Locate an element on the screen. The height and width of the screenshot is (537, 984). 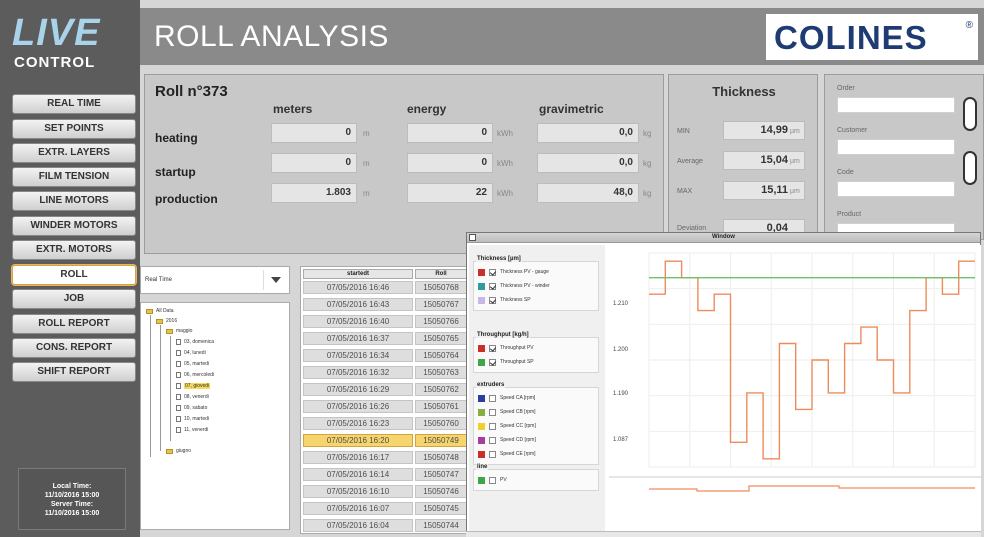
order-field is located at coordinates (896, 105).